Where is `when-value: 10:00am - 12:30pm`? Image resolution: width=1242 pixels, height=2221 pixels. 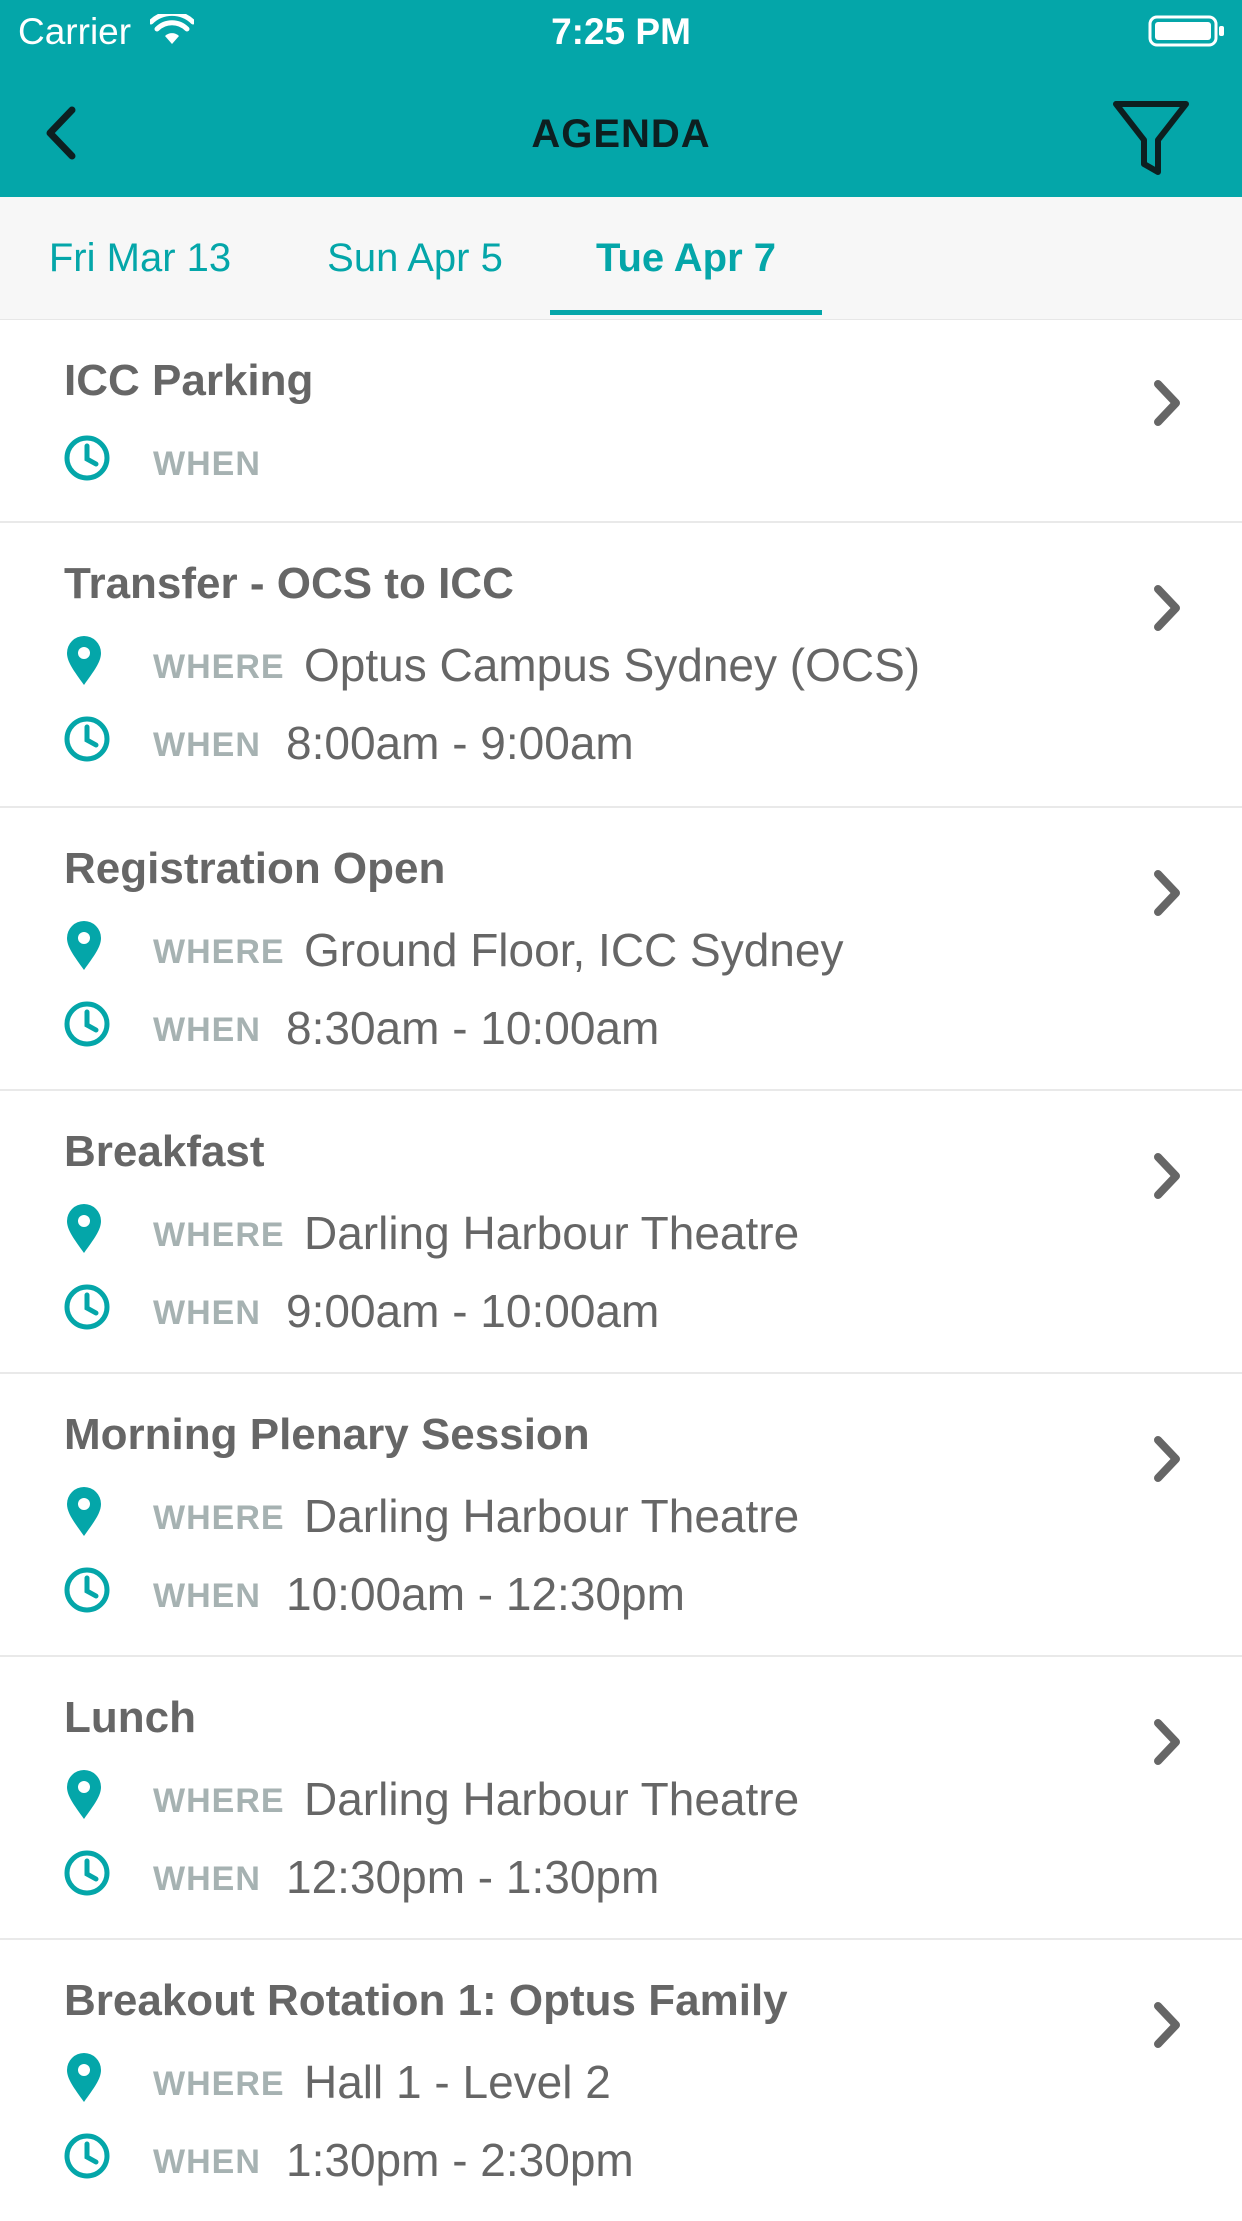
when-value: 10:00am - 12:30pm is located at coordinates (485, 1594).